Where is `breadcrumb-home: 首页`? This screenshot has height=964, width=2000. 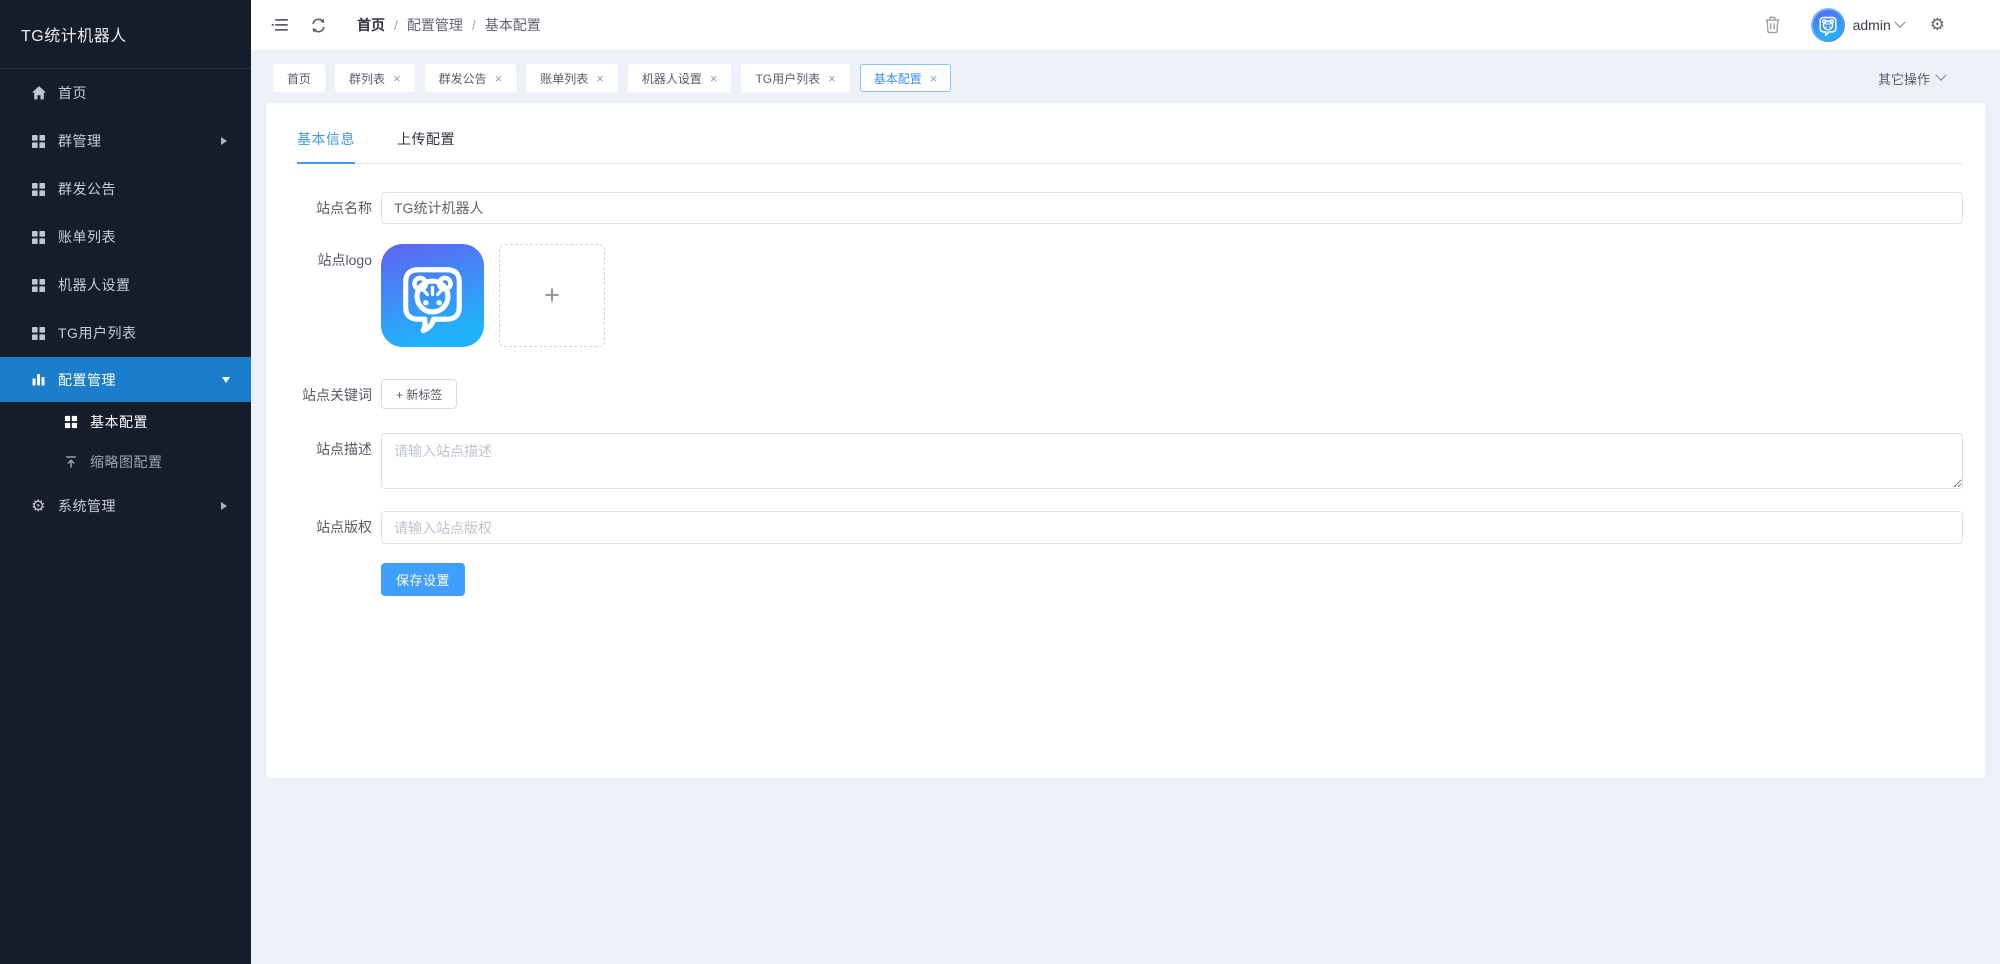 breadcrumb-home: 首页 is located at coordinates (371, 25).